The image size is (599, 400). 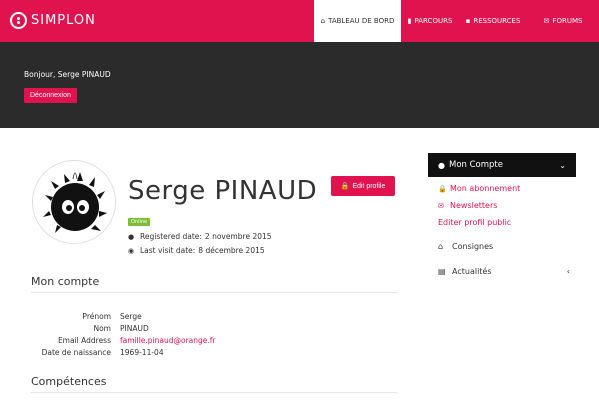 What do you see at coordinates (468, 21) in the screenshot?
I see `box-icon: ▪` at bounding box center [468, 21].